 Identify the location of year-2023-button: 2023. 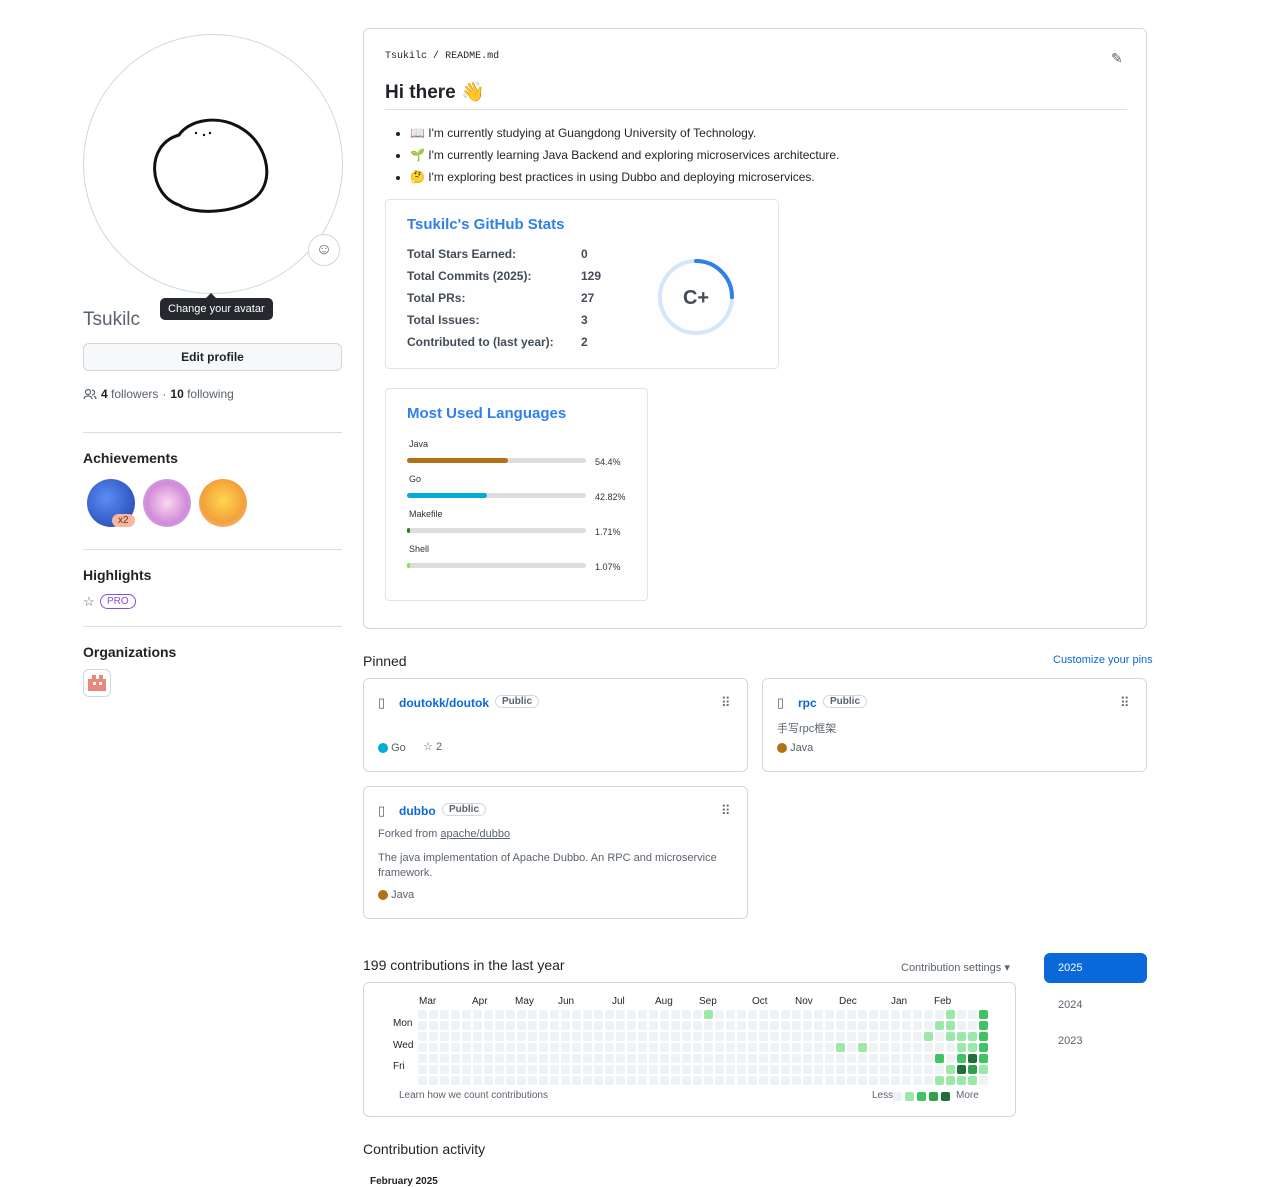
(1095, 1041).